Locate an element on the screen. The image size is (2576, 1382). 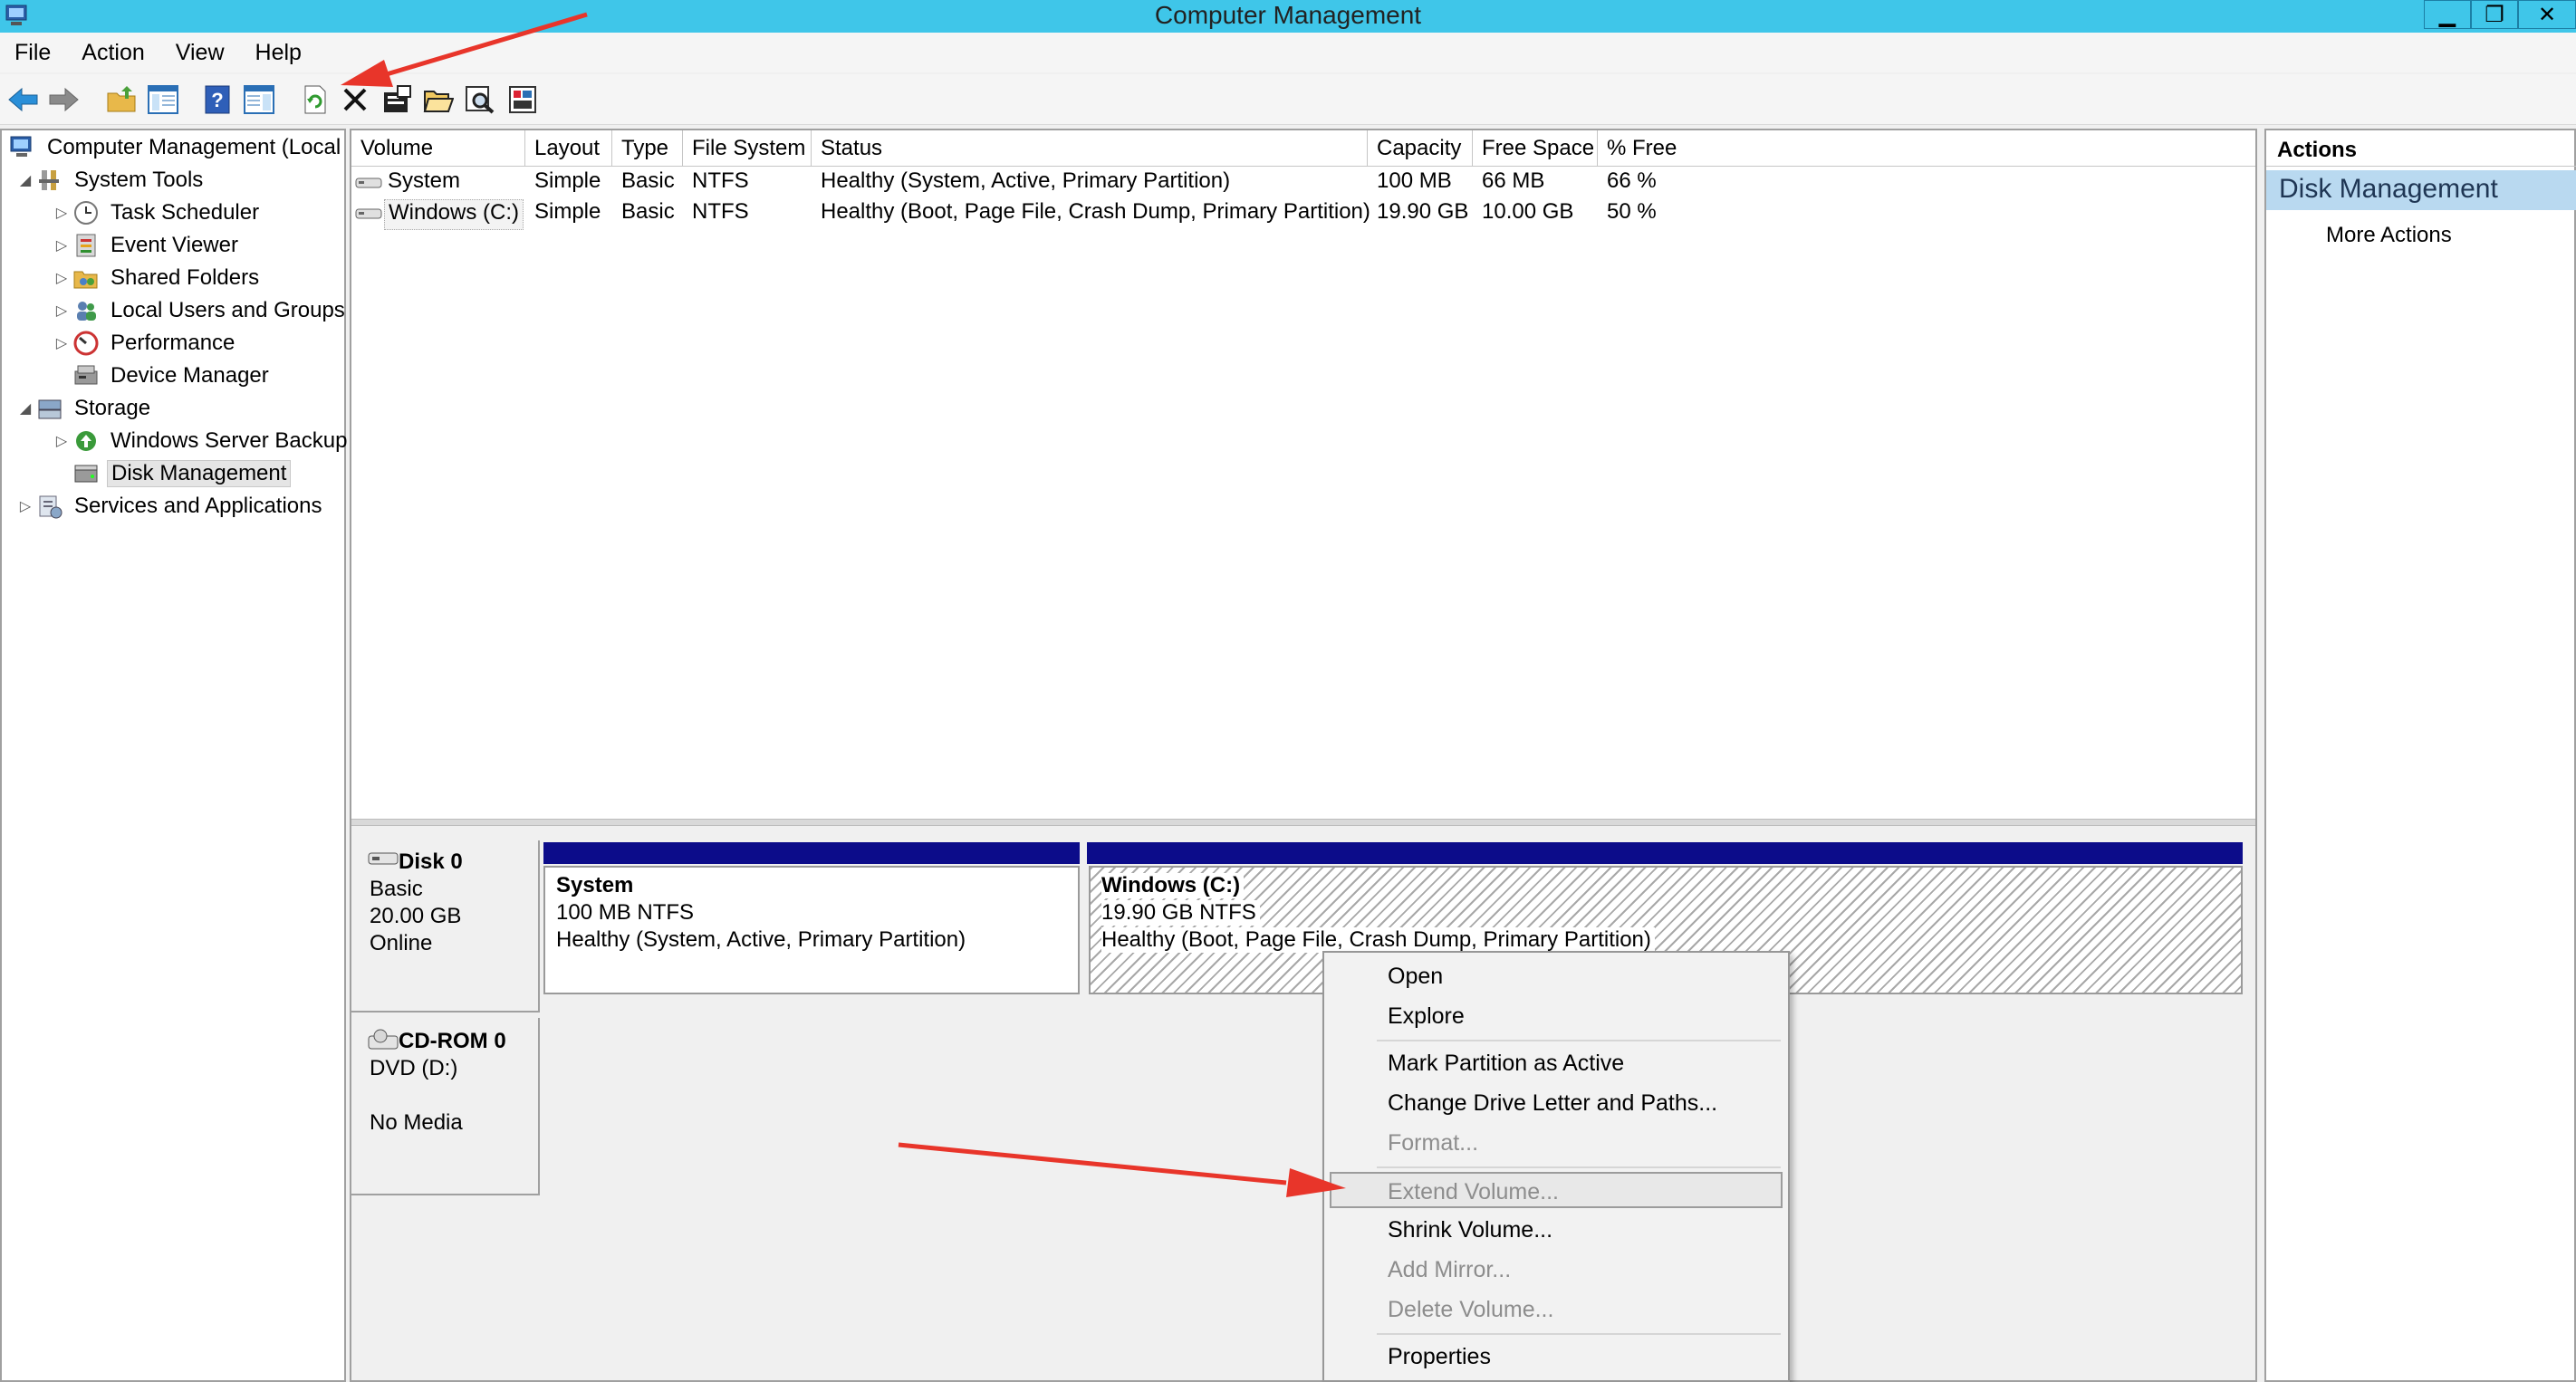
backup-icon is located at coordinates (86, 441).